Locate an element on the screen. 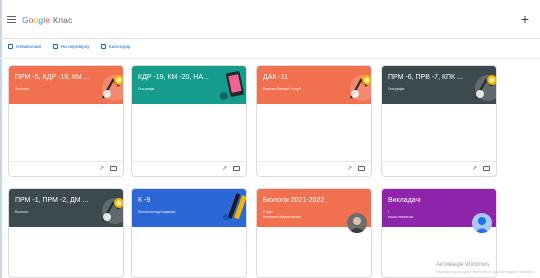 The image size is (540, 278). teacher-avatar is located at coordinates (357, 223).